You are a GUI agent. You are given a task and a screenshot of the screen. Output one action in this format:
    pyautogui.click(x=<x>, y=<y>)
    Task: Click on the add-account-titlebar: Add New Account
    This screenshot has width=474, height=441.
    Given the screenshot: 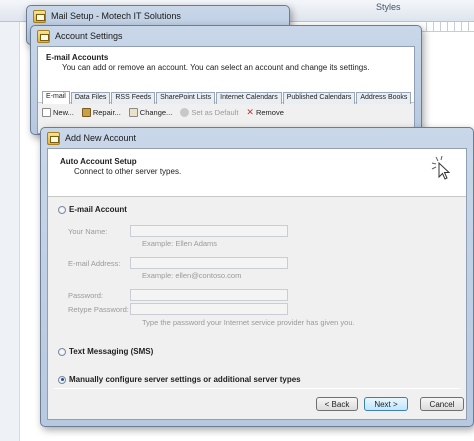 What is the action you would take?
    pyautogui.click(x=257, y=138)
    